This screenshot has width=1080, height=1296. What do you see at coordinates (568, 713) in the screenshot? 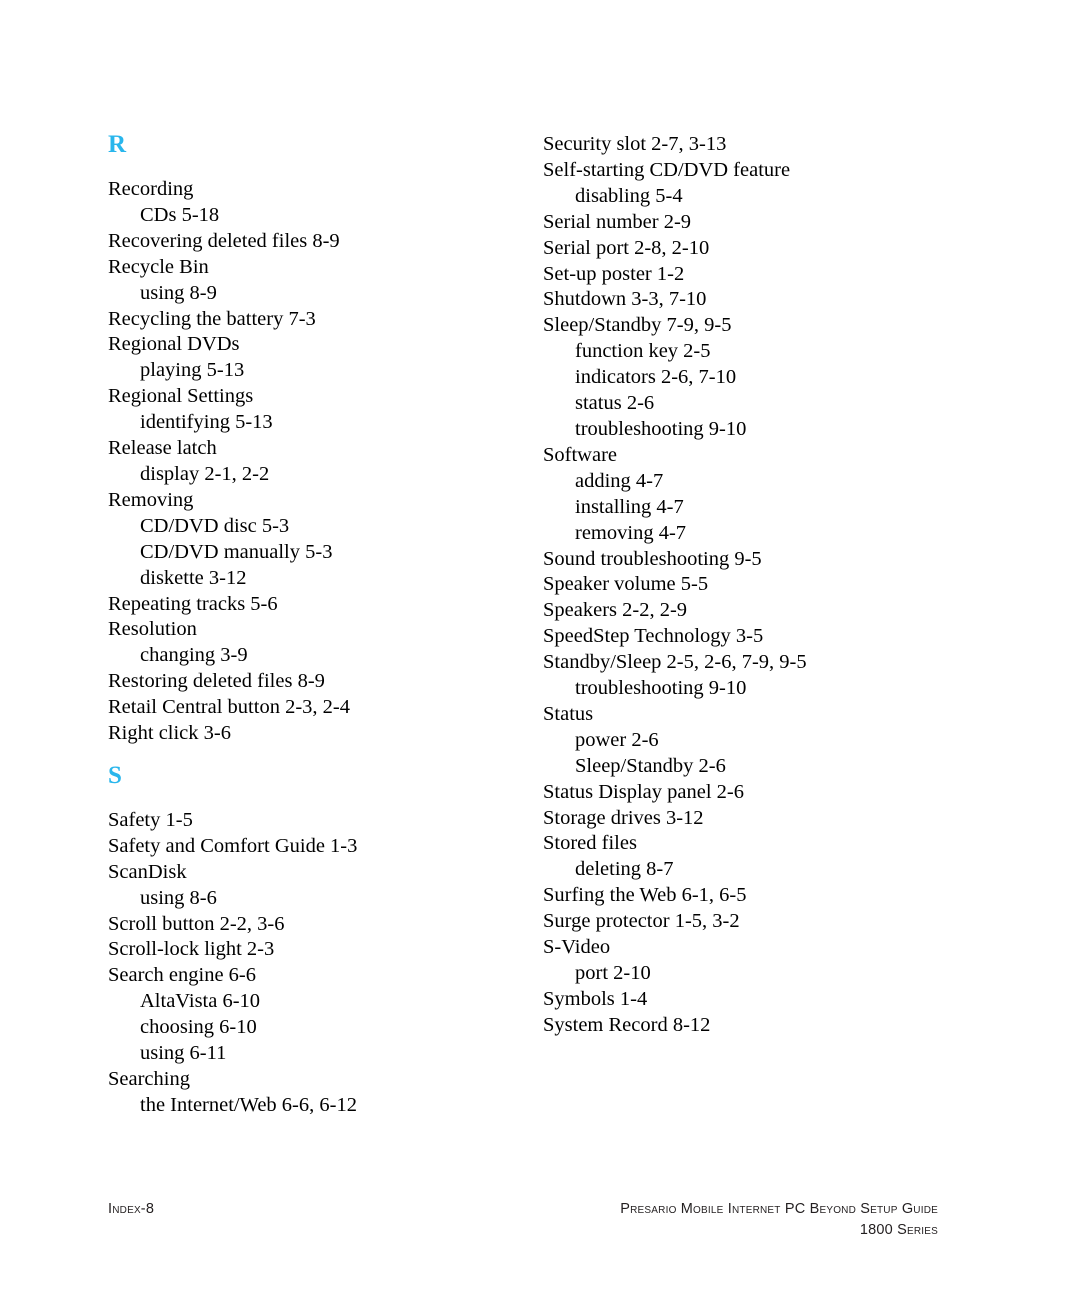
I see `index-entry: Status` at bounding box center [568, 713].